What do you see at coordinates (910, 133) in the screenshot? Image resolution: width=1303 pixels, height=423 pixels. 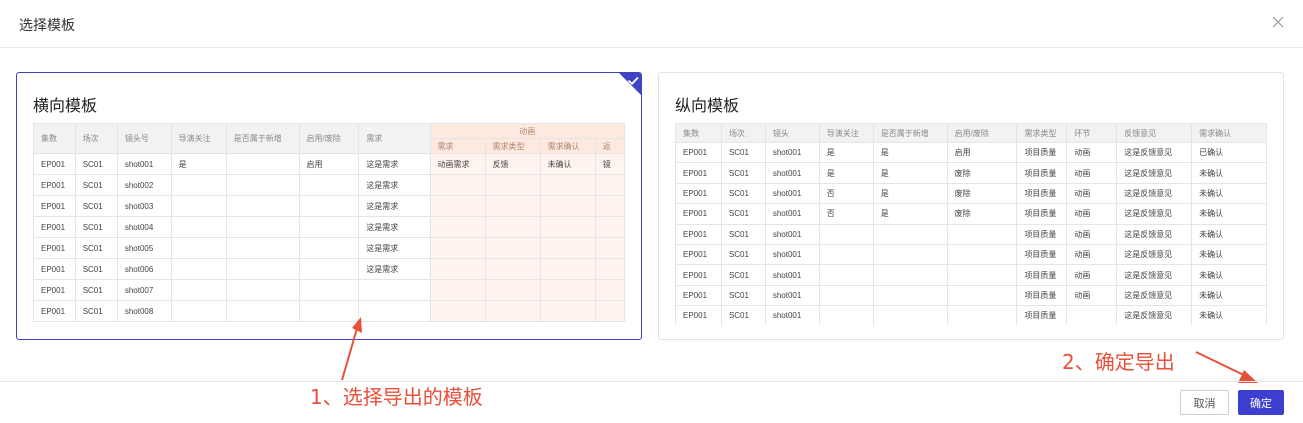 I see `column-header: 是否属于新增` at bounding box center [910, 133].